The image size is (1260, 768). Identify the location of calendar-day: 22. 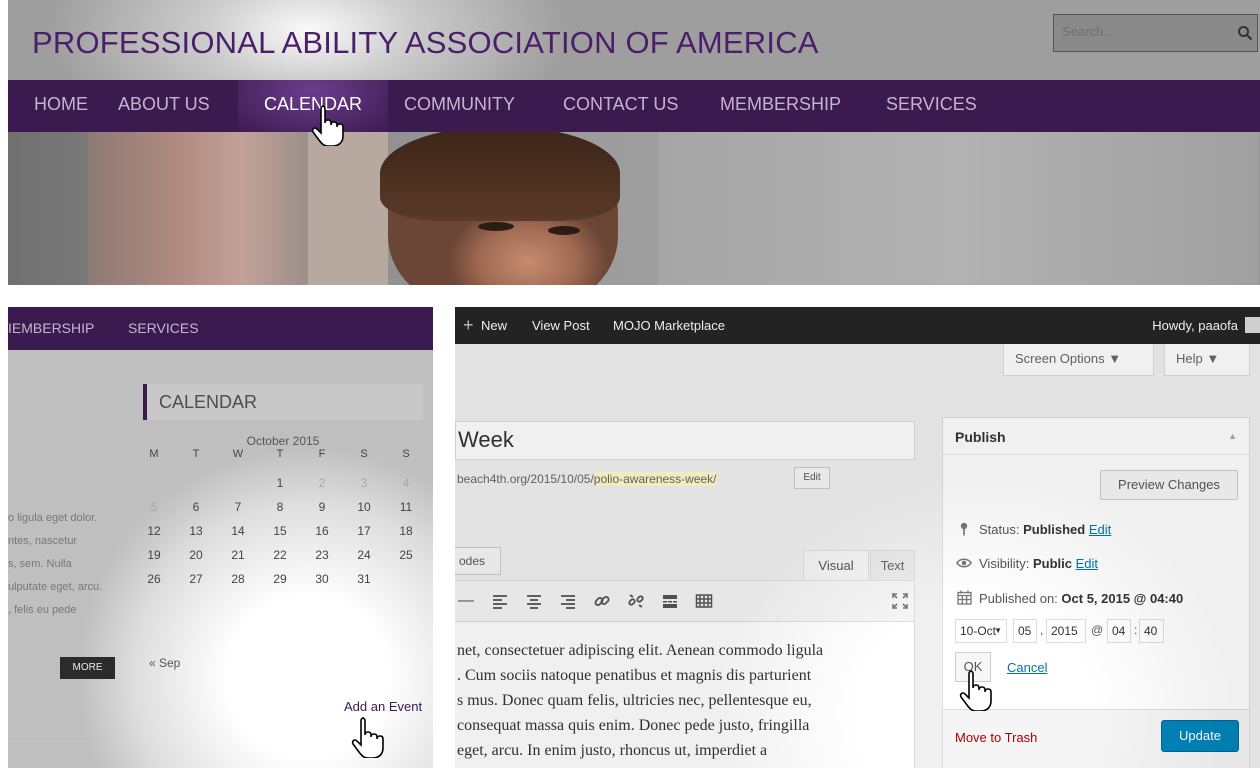
(280, 555).